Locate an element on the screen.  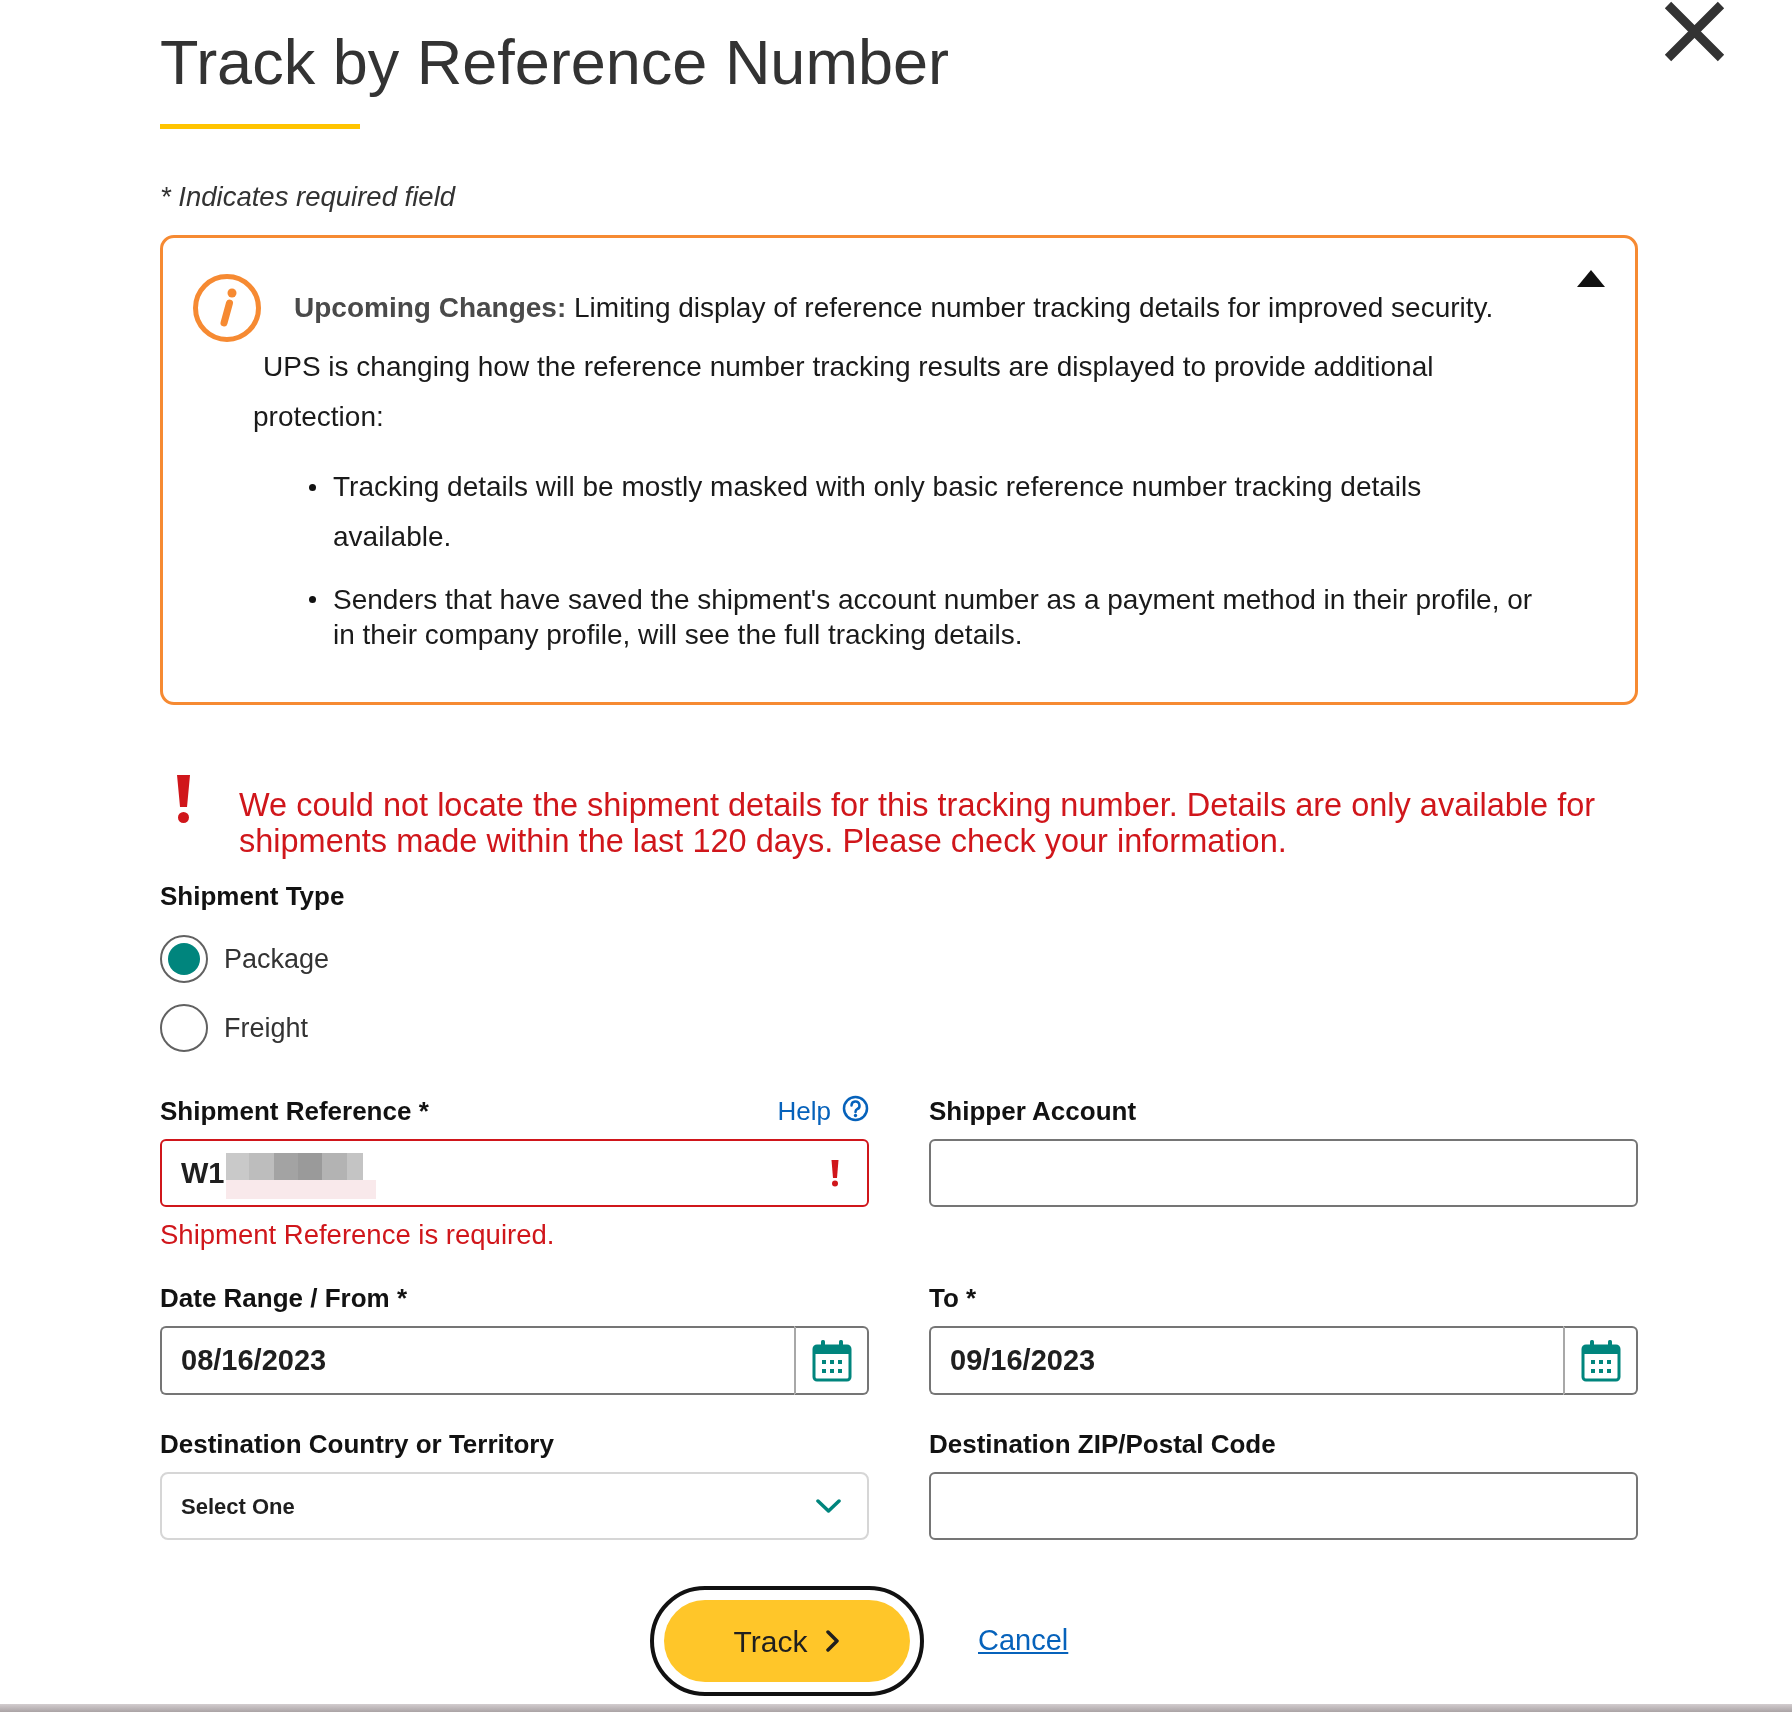
notice-summary: Upcoming Changes: Limiting display of reference number tracking details for improved security. is located at coordinates (894, 308).